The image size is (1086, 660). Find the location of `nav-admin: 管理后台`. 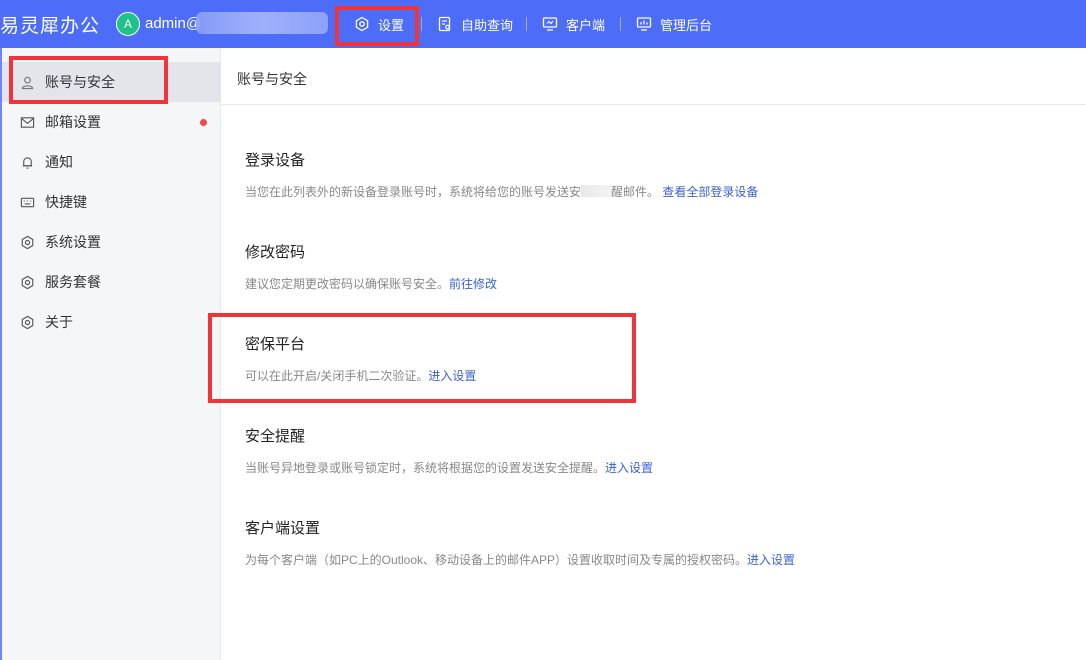

nav-admin: 管理后台 is located at coordinates (674, 24).